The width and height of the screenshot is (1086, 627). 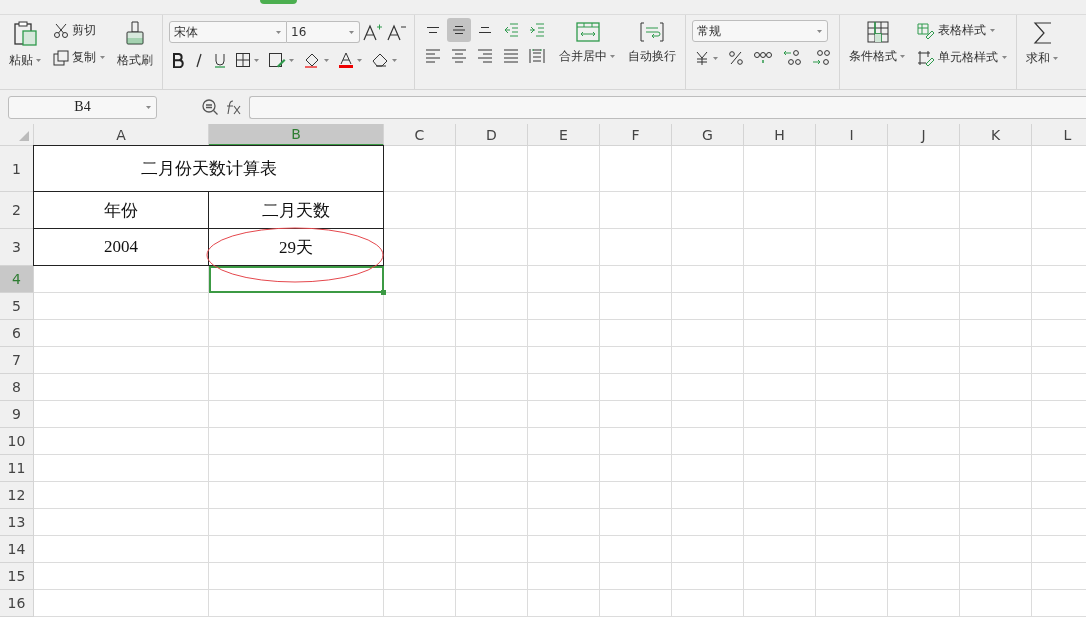 I want to click on cut-button: 剪切, so click(x=79, y=30).